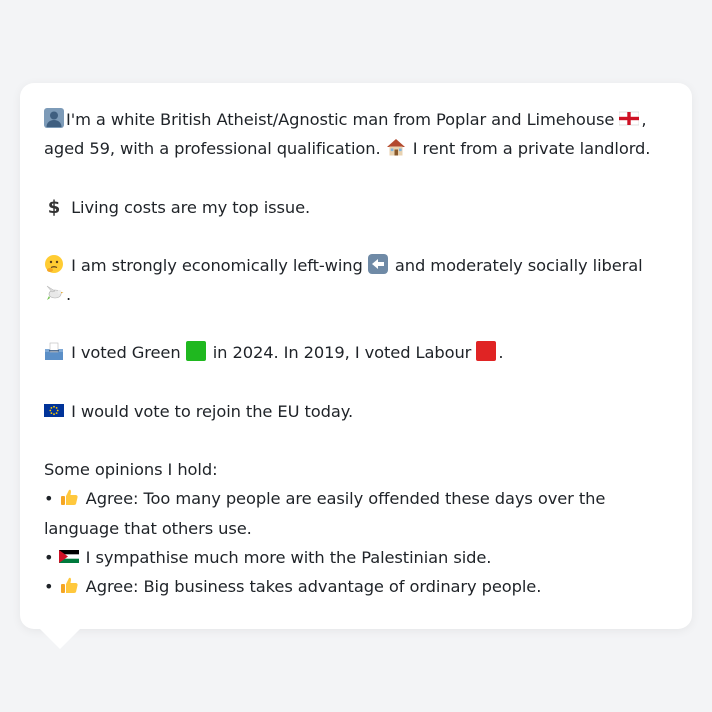  What do you see at coordinates (54, 293) in the screenshot?
I see `dove-icon` at bounding box center [54, 293].